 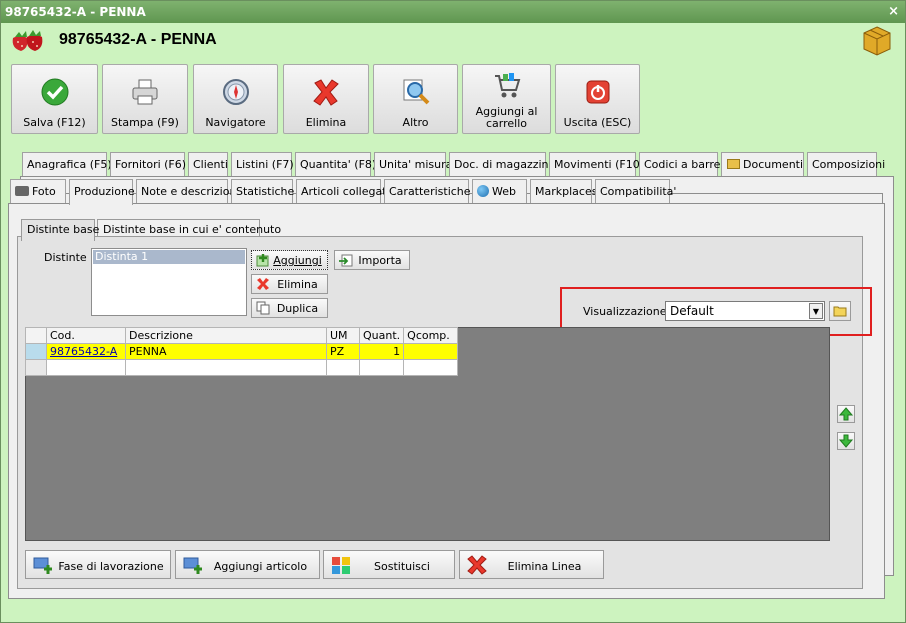 I want to click on delete-distinta-button: Elimina, so click(x=289, y=284).